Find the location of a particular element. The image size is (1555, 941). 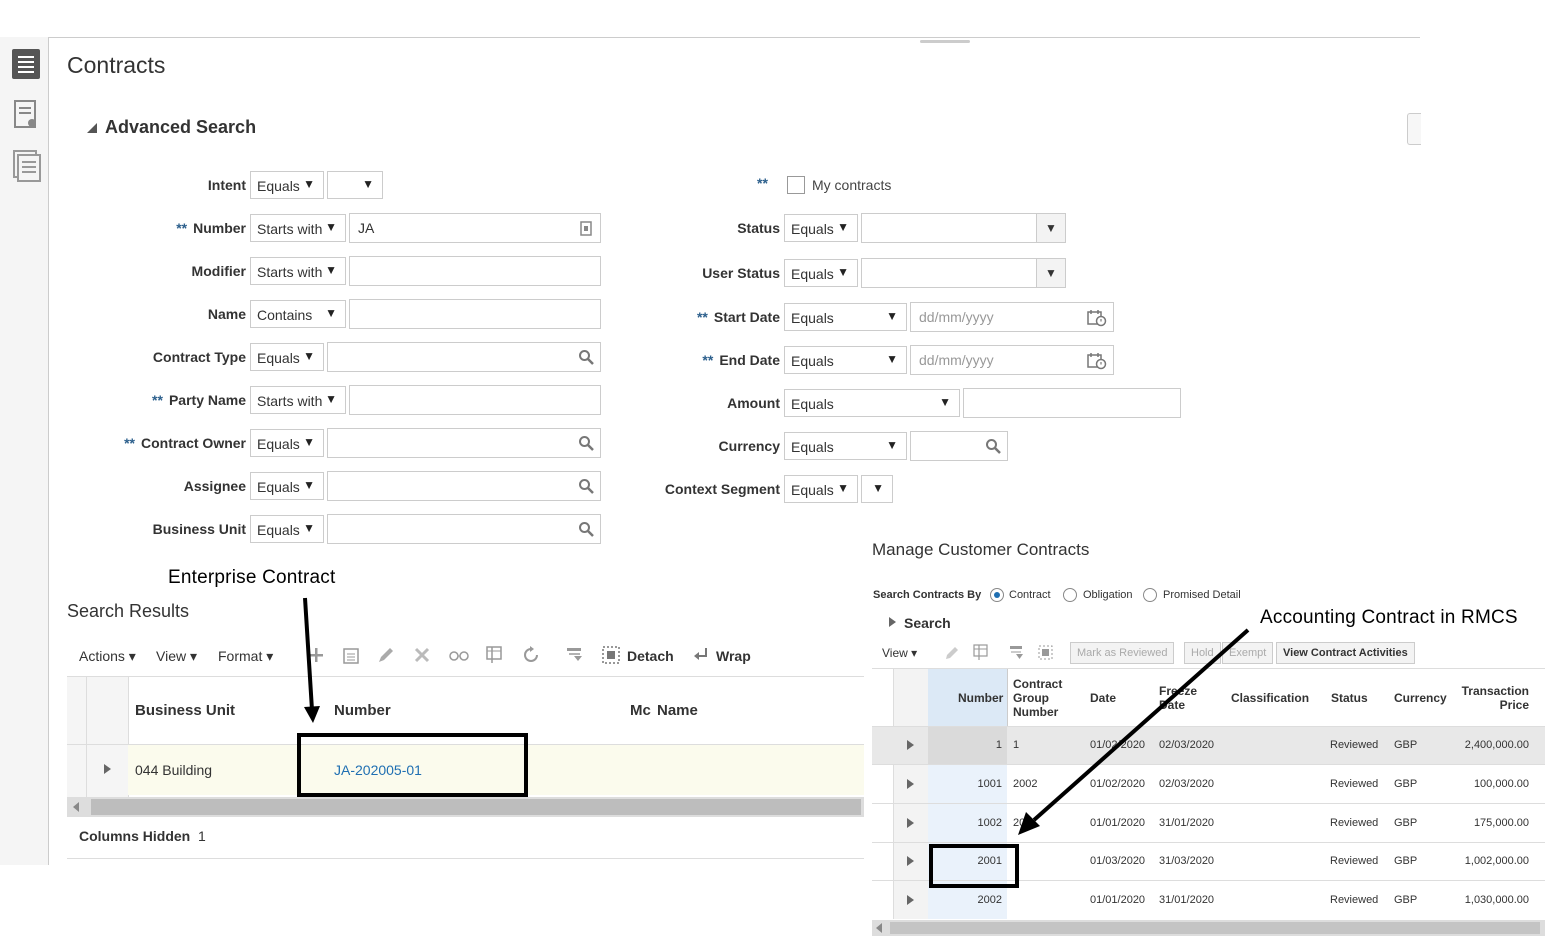

business-unit-input is located at coordinates (464, 529).